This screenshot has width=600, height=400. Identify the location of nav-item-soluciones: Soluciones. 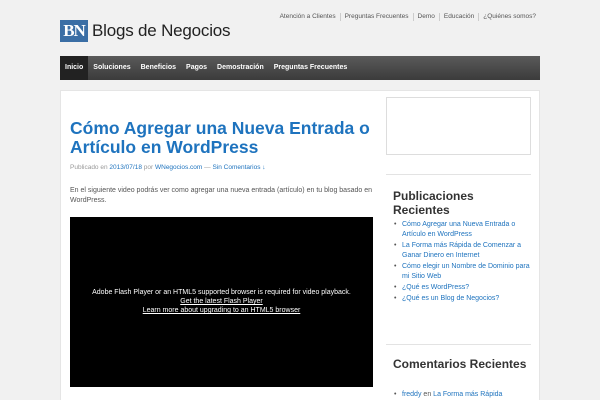
(111, 68).